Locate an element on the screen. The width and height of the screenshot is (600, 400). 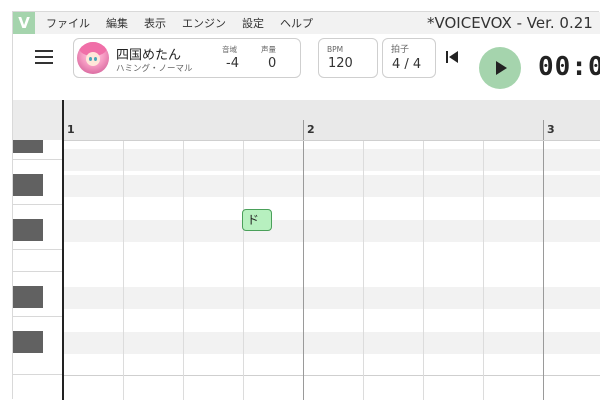
menu-items: ファイル 編集 表示 エンジン 設定 ヘルプ is located at coordinates (180, 23).